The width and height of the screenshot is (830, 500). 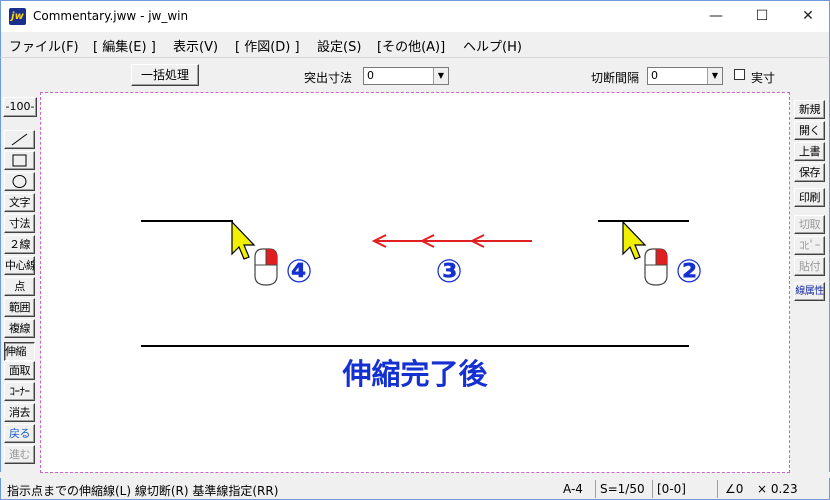 I want to click on right-tool-palette: 新規 開く 上書 保存 印刷 切取 ｺﾋﾟｰ 貼付 線属性, so click(x=811, y=282).